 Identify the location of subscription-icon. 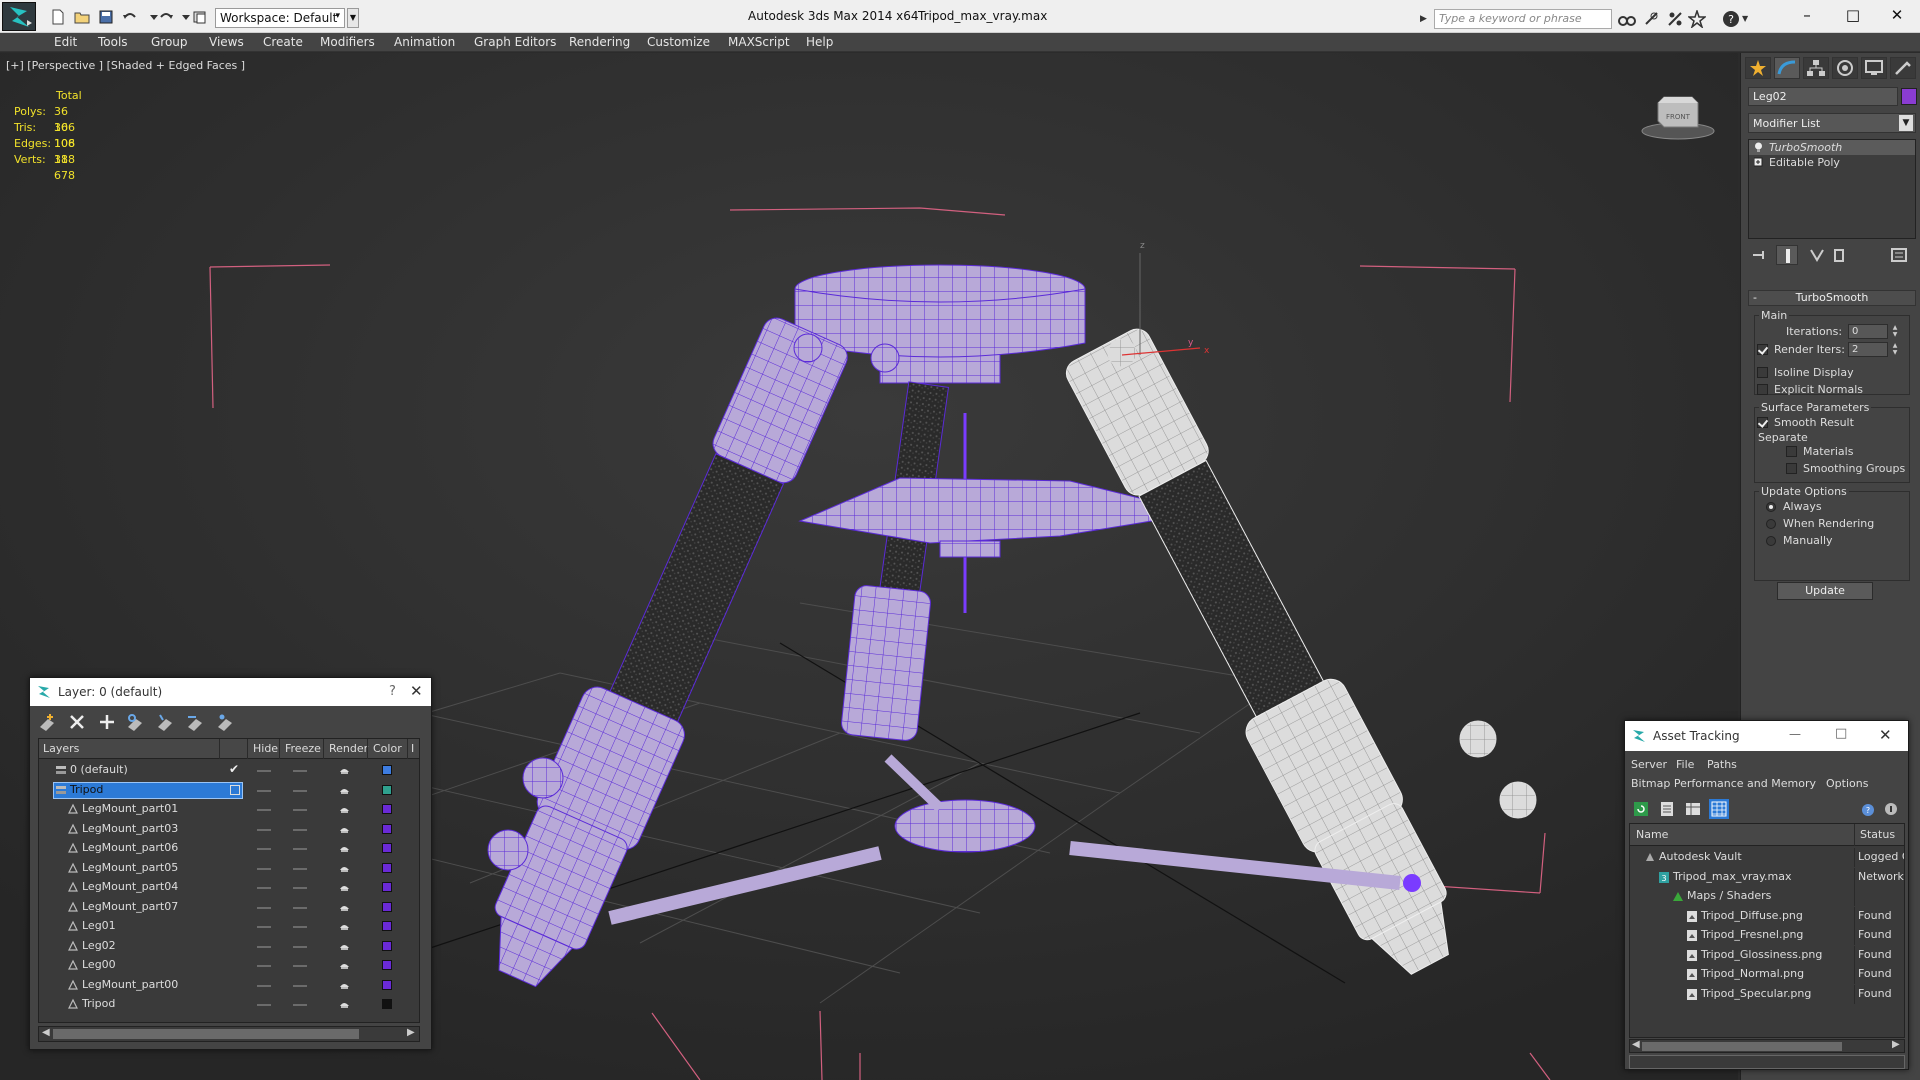
(1651, 19).